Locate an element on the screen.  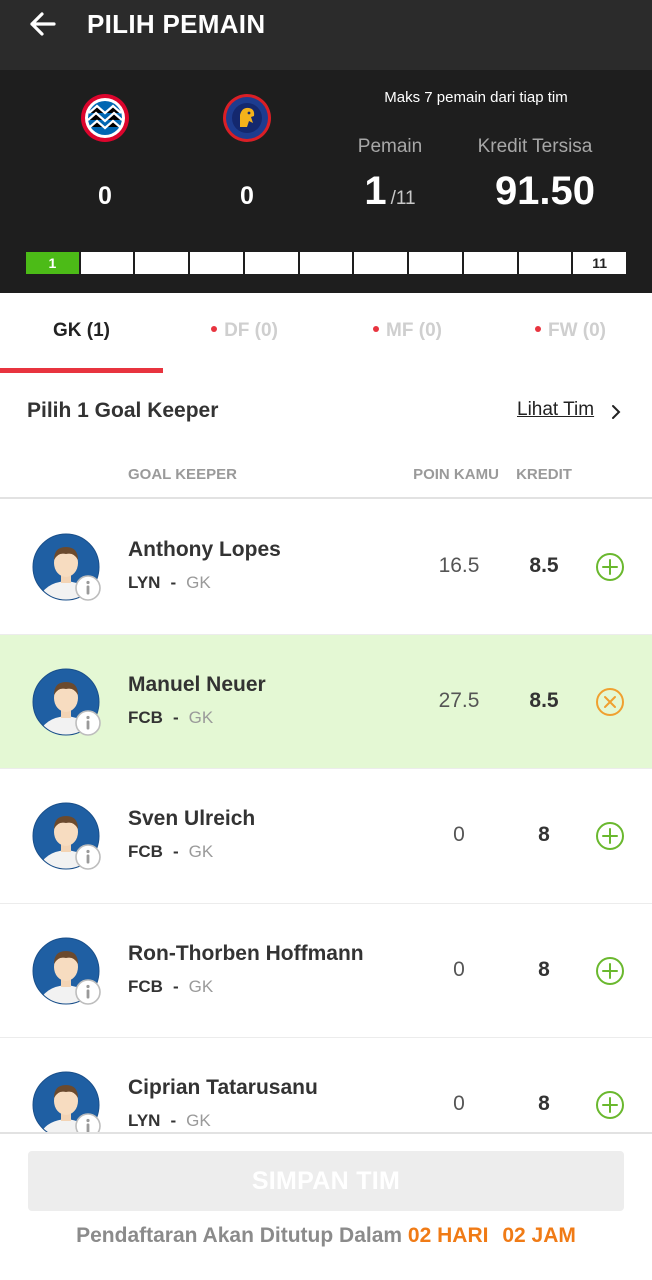
column-credit: KREDIT is located at coordinates (544, 474).